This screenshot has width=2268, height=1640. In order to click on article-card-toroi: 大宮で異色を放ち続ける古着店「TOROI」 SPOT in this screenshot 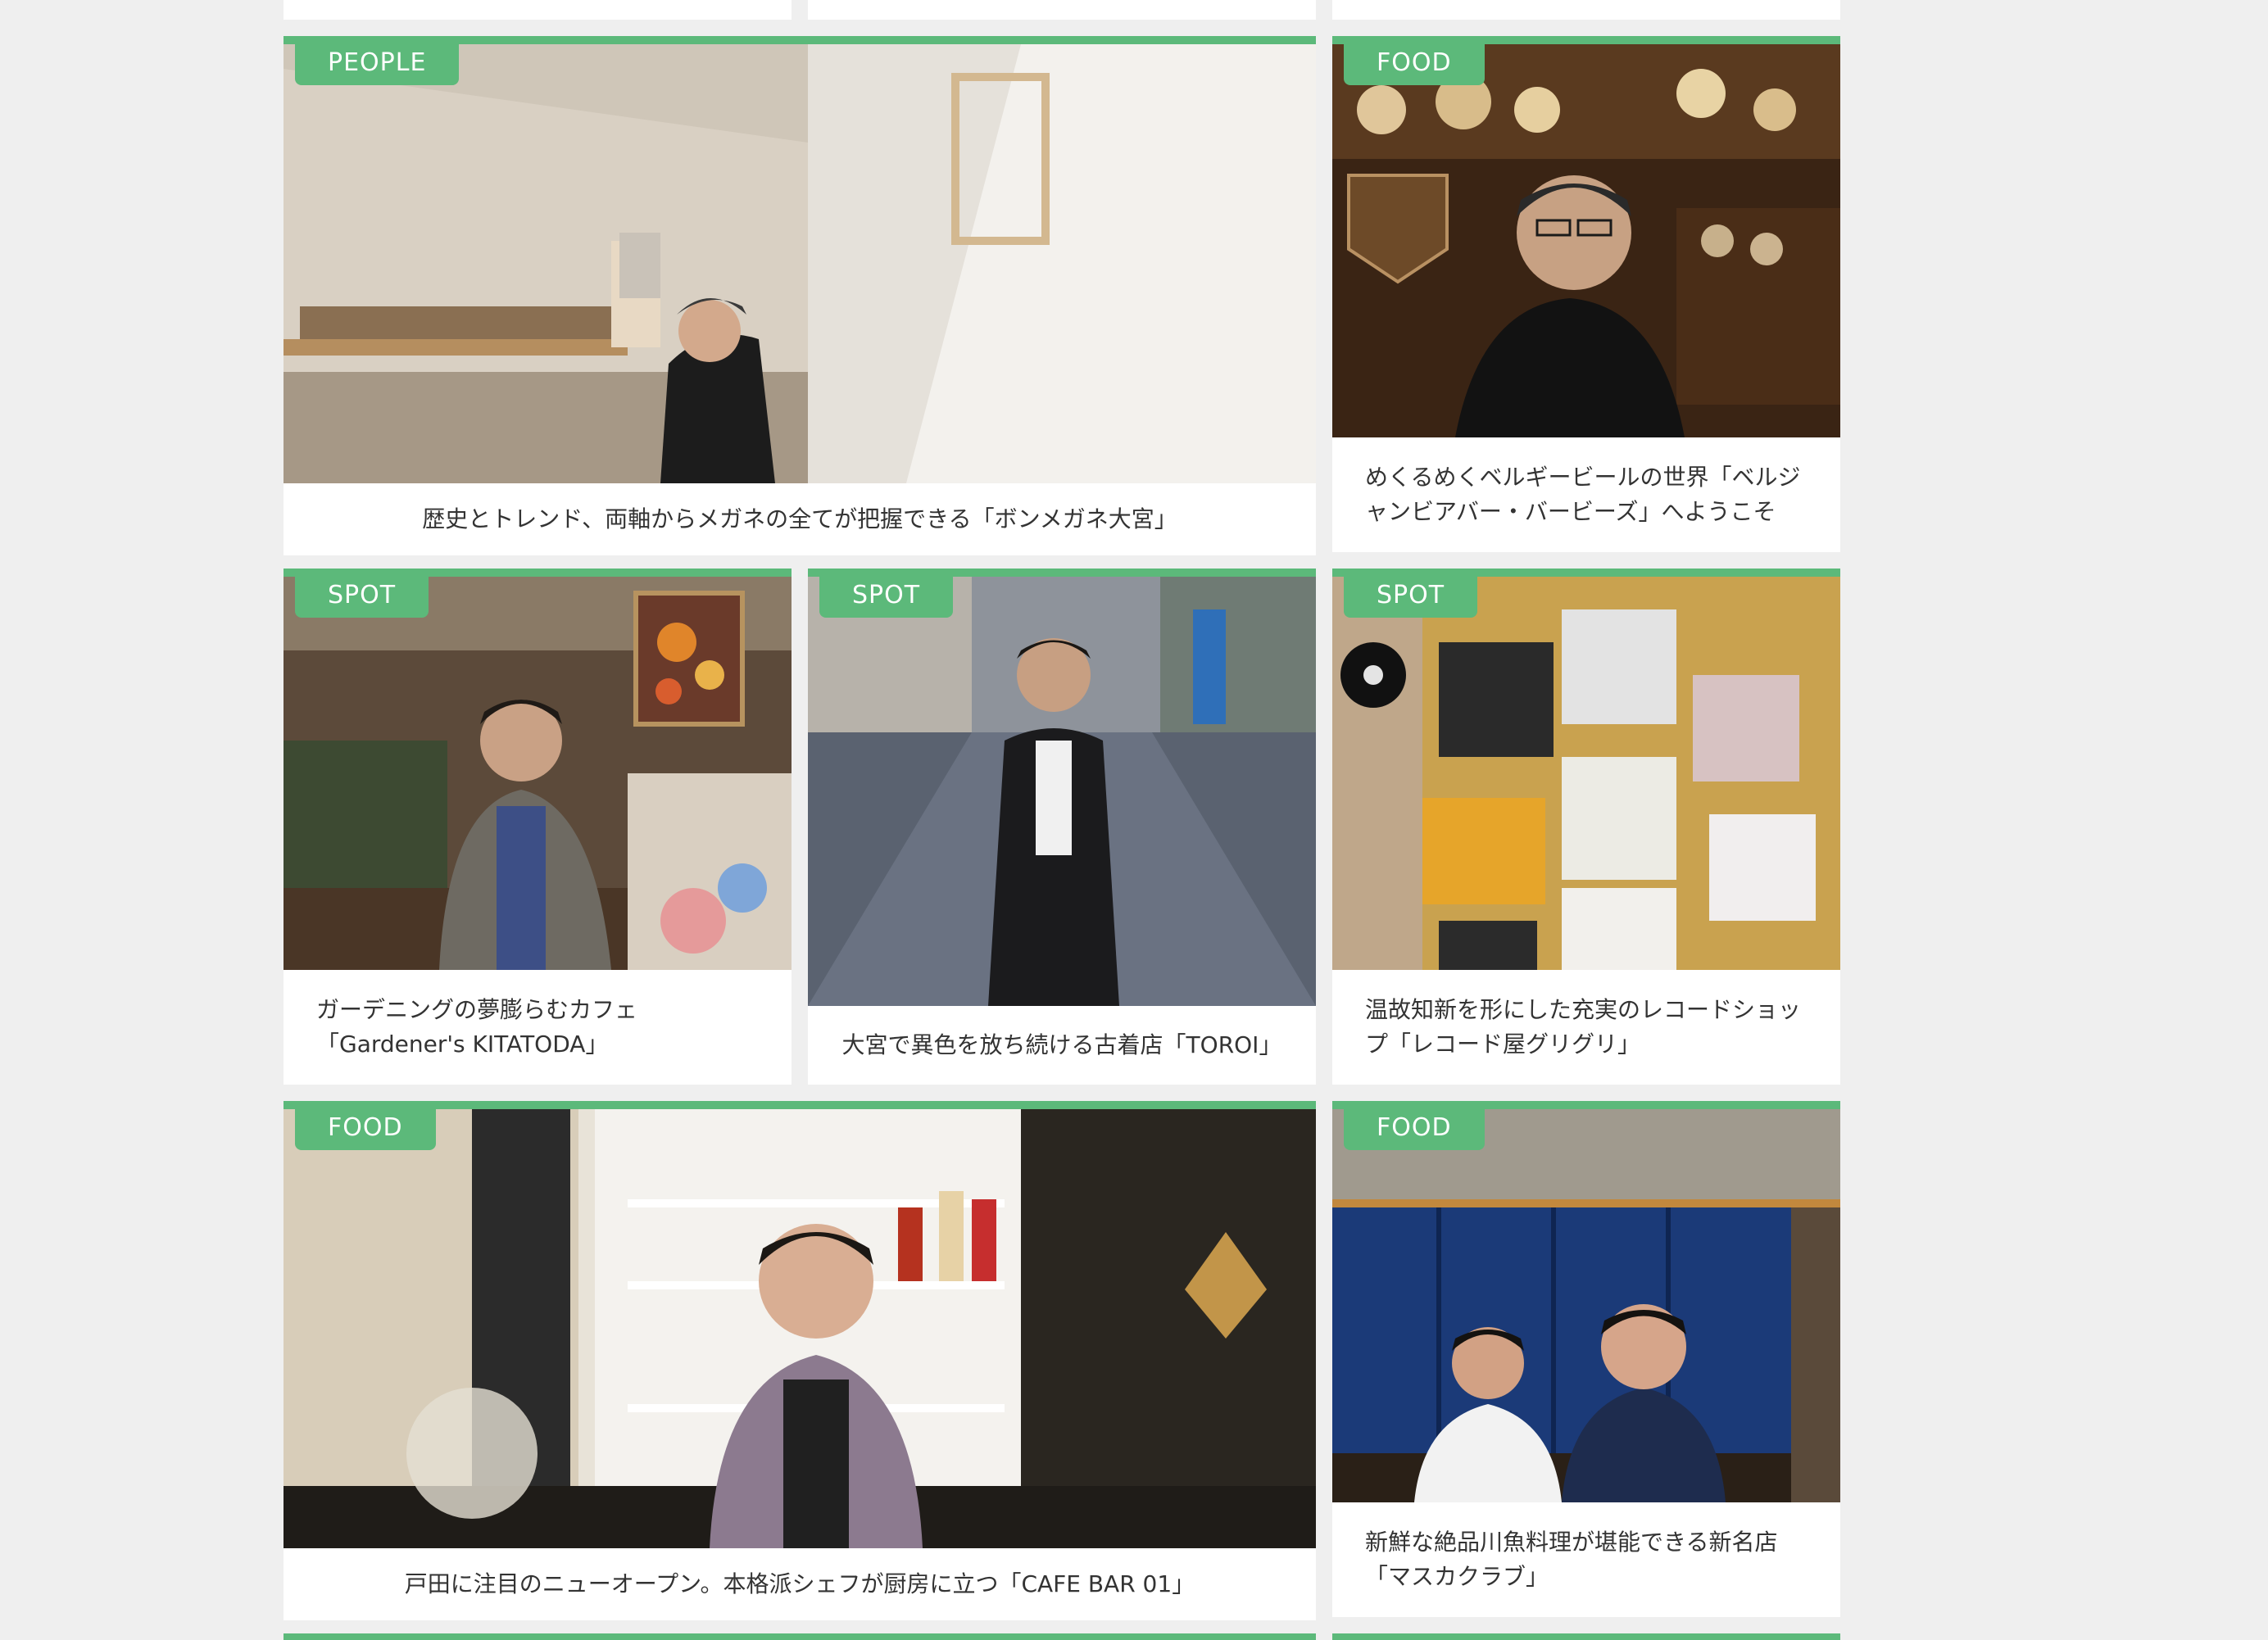, I will do `click(1062, 827)`.